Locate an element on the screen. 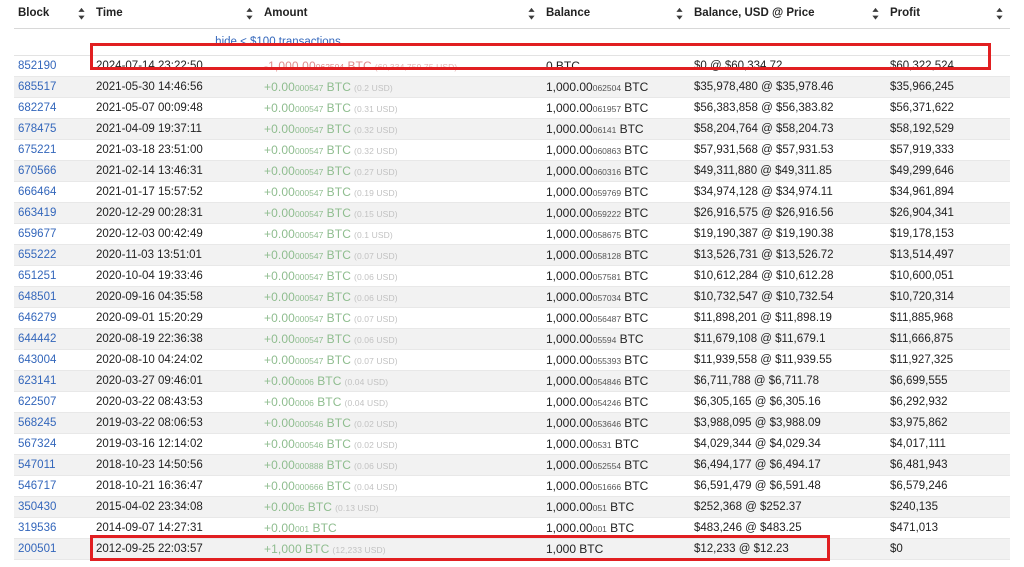 The width and height of the screenshot is (1024, 567). block-link: 670566 is located at coordinates (37, 171).